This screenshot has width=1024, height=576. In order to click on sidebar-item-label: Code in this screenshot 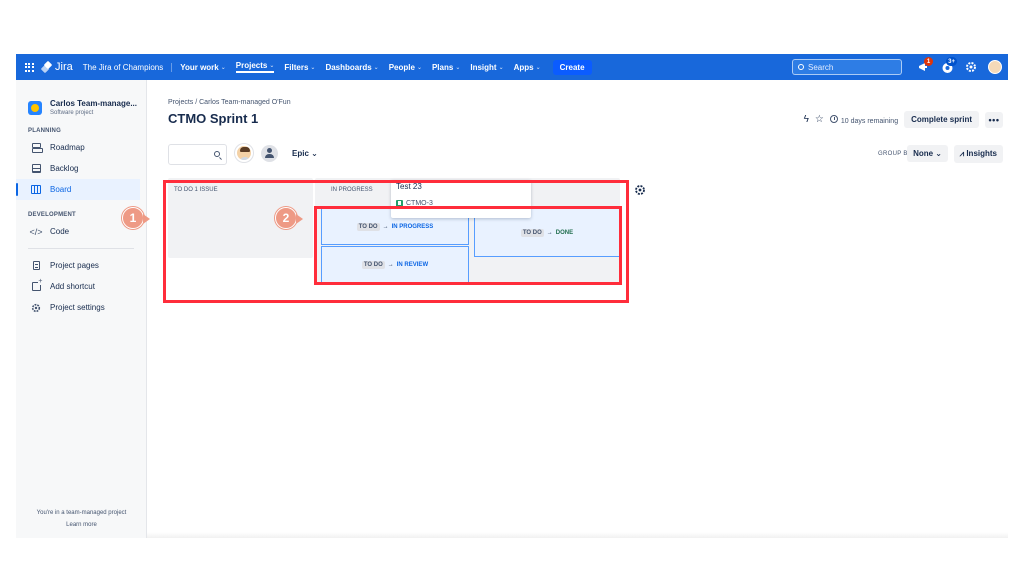, I will do `click(60, 231)`.